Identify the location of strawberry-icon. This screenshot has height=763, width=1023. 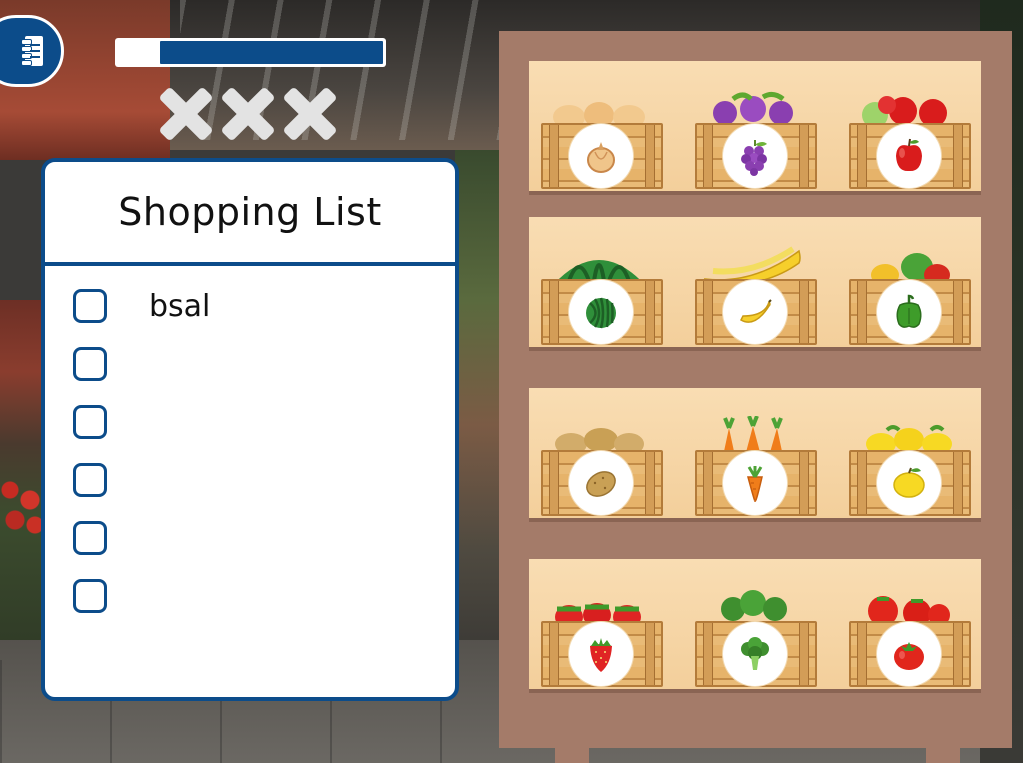
(601, 655).